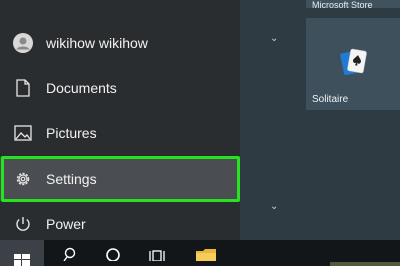 The width and height of the screenshot is (400, 266). What do you see at coordinates (23, 133) in the screenshot?
I see `pictures-icon` at bounding box center [23, 133].